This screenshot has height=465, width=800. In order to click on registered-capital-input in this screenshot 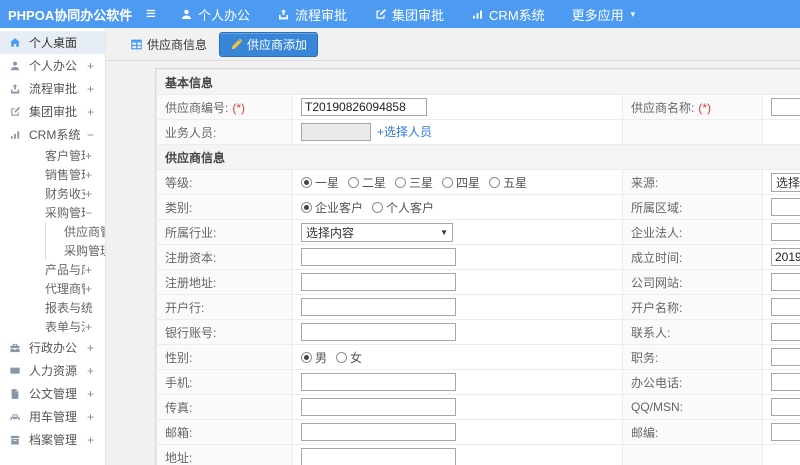, I will do `click(378, 257)`.